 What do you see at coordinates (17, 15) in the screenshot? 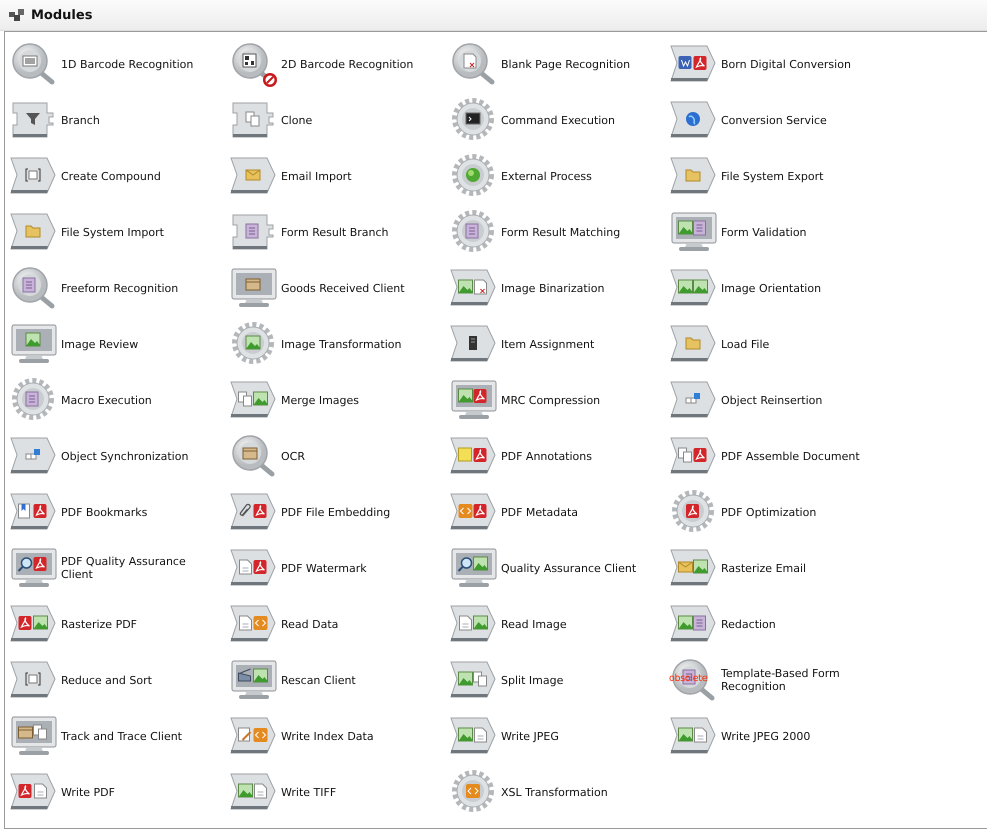
I see `modules-icon` at bounding box center [17, 15].